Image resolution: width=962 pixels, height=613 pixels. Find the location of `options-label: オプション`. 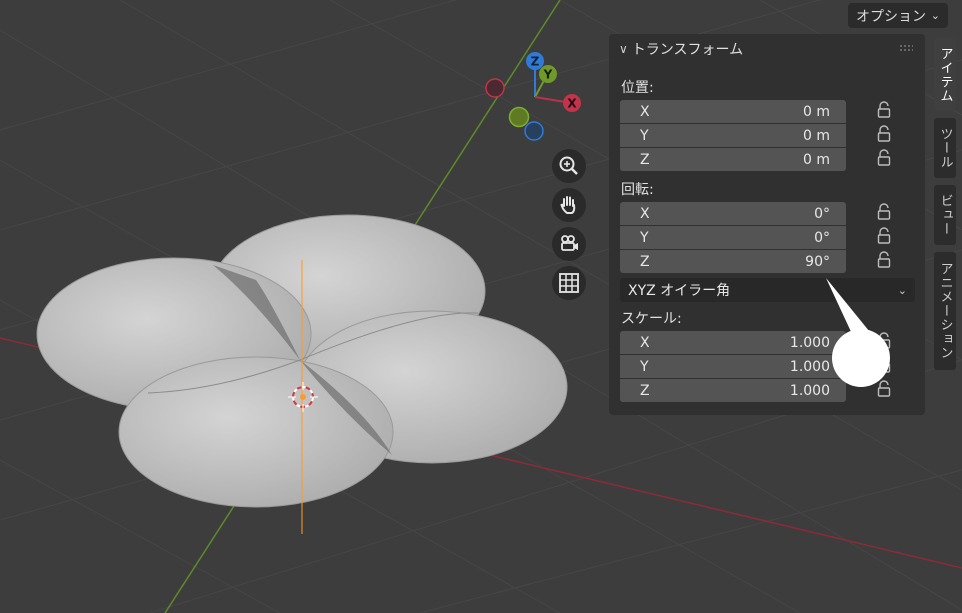

options-label: オプション is located at coordinates (891, 16).